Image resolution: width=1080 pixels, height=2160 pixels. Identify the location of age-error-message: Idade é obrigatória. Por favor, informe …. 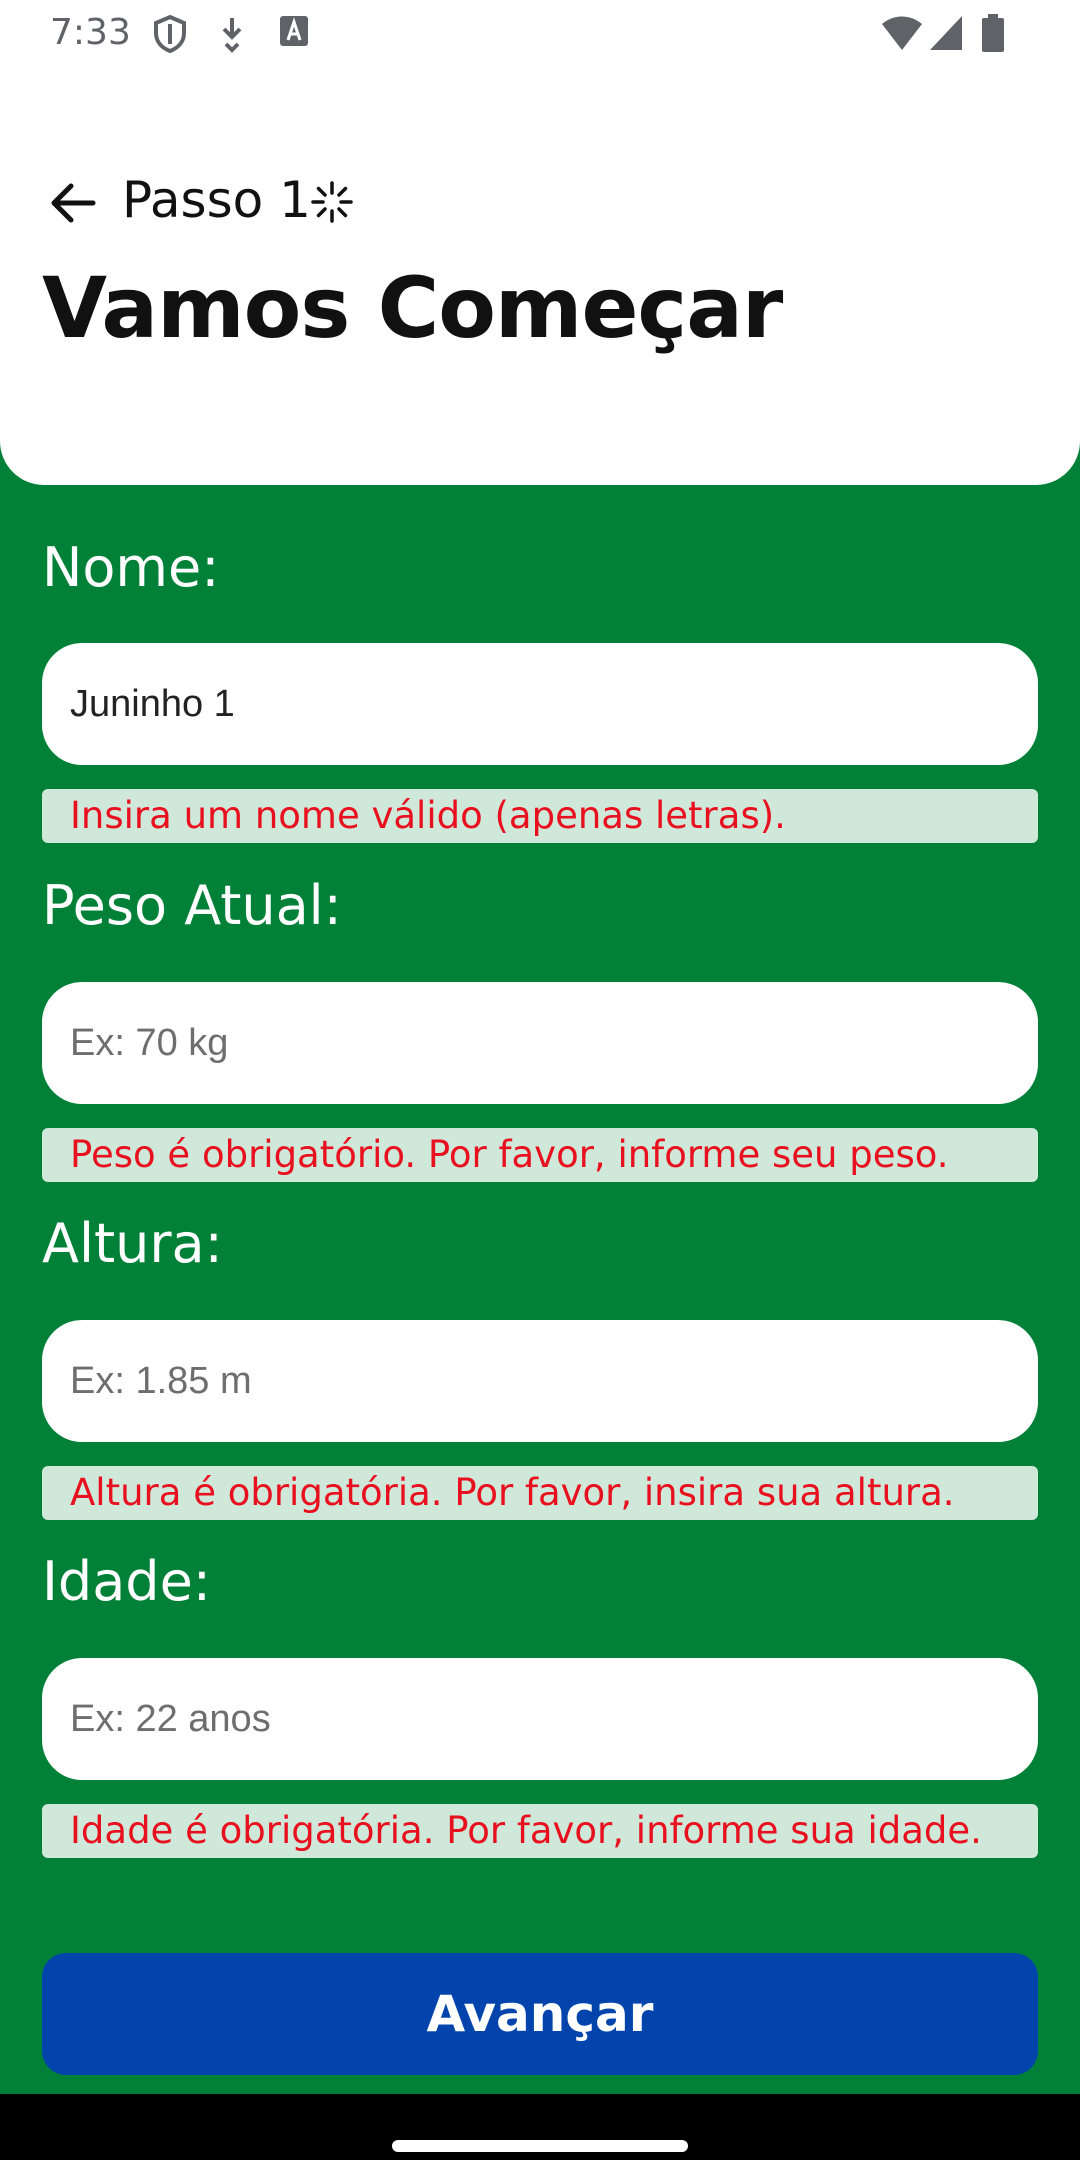
(540, 1831).